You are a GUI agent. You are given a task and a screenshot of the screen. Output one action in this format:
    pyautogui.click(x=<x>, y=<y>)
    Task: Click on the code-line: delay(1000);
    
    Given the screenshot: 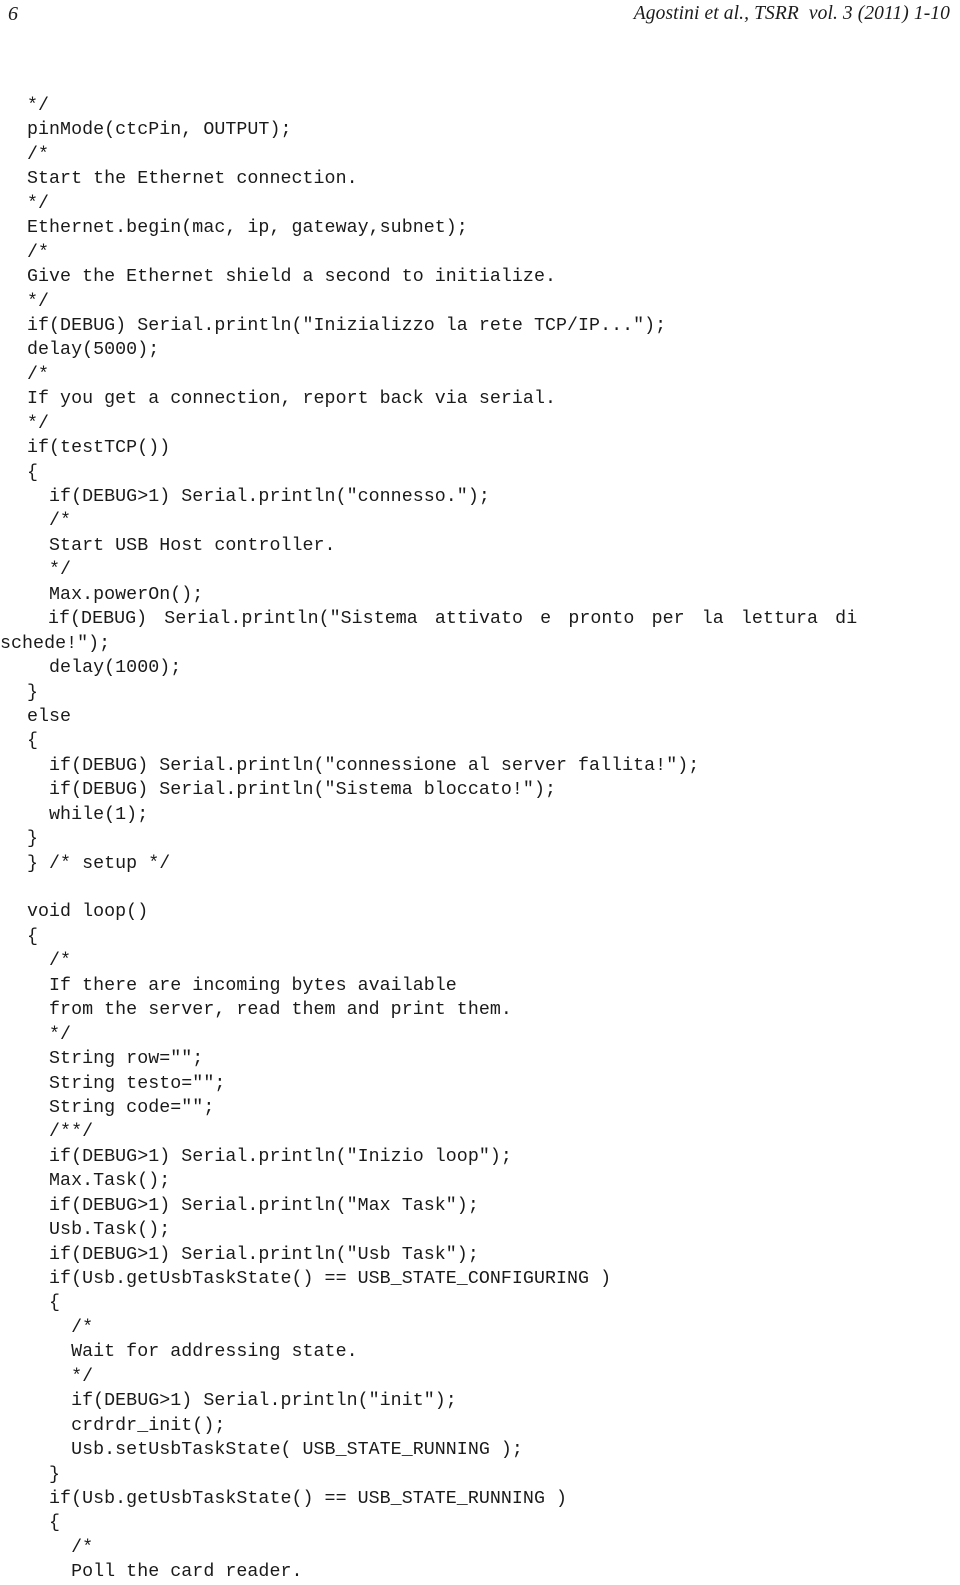 What is the action you would take?
    pyautogui.click(x=104, y=668)
    